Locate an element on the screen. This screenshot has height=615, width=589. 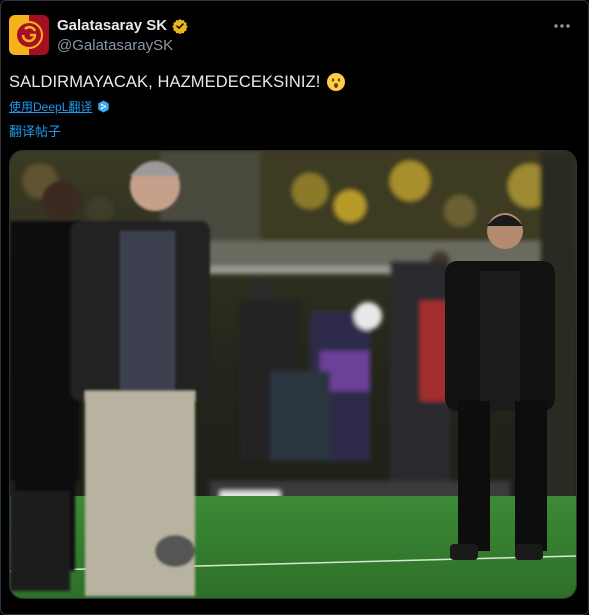
display-name: Galatasaray SK is located at coordinates (112, 25).